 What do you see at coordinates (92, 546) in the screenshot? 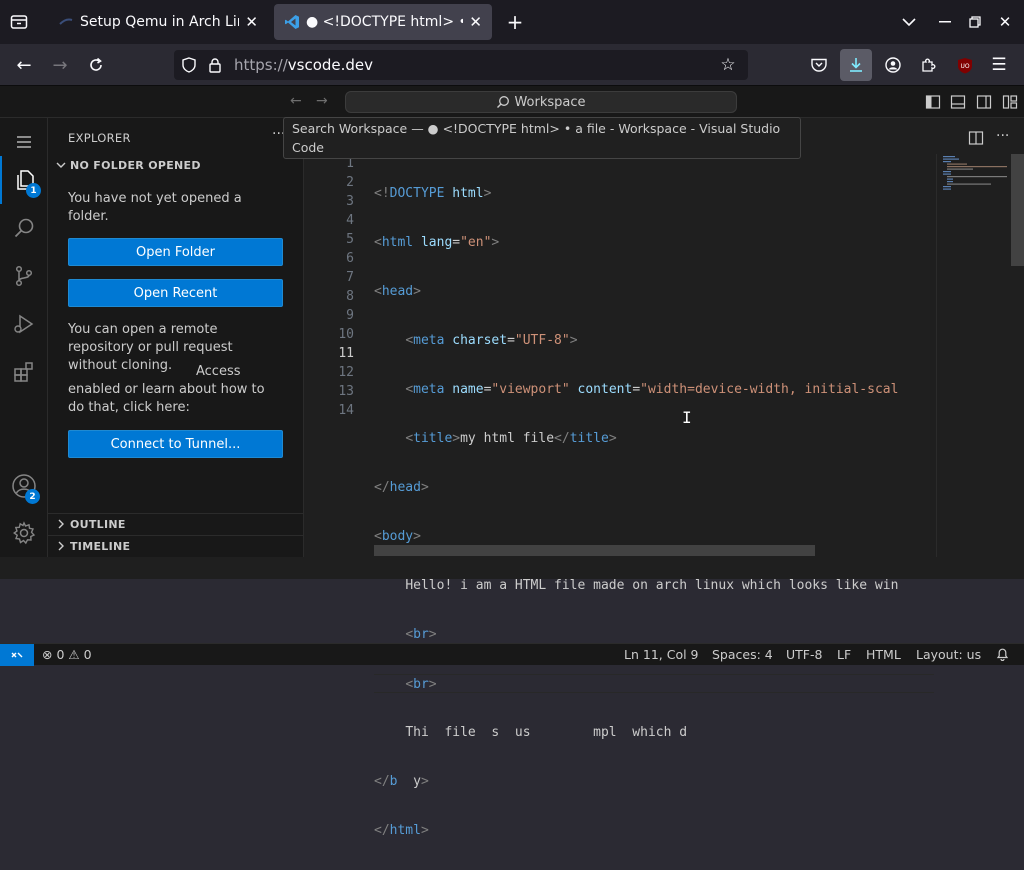
I see `timeline-section-header: TIMELINE` at bounding box center [92, 546].